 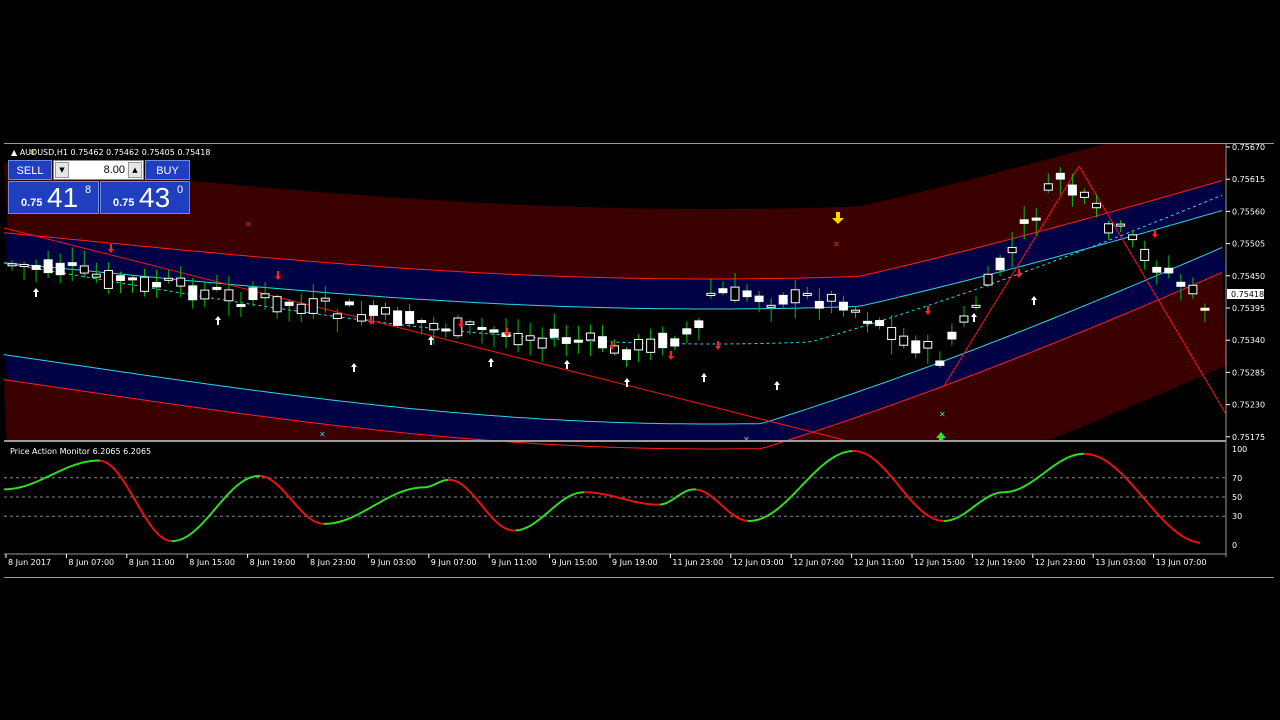 I want to click on sell-price-box: 0.75 41 8, so click(x=53, y=197).